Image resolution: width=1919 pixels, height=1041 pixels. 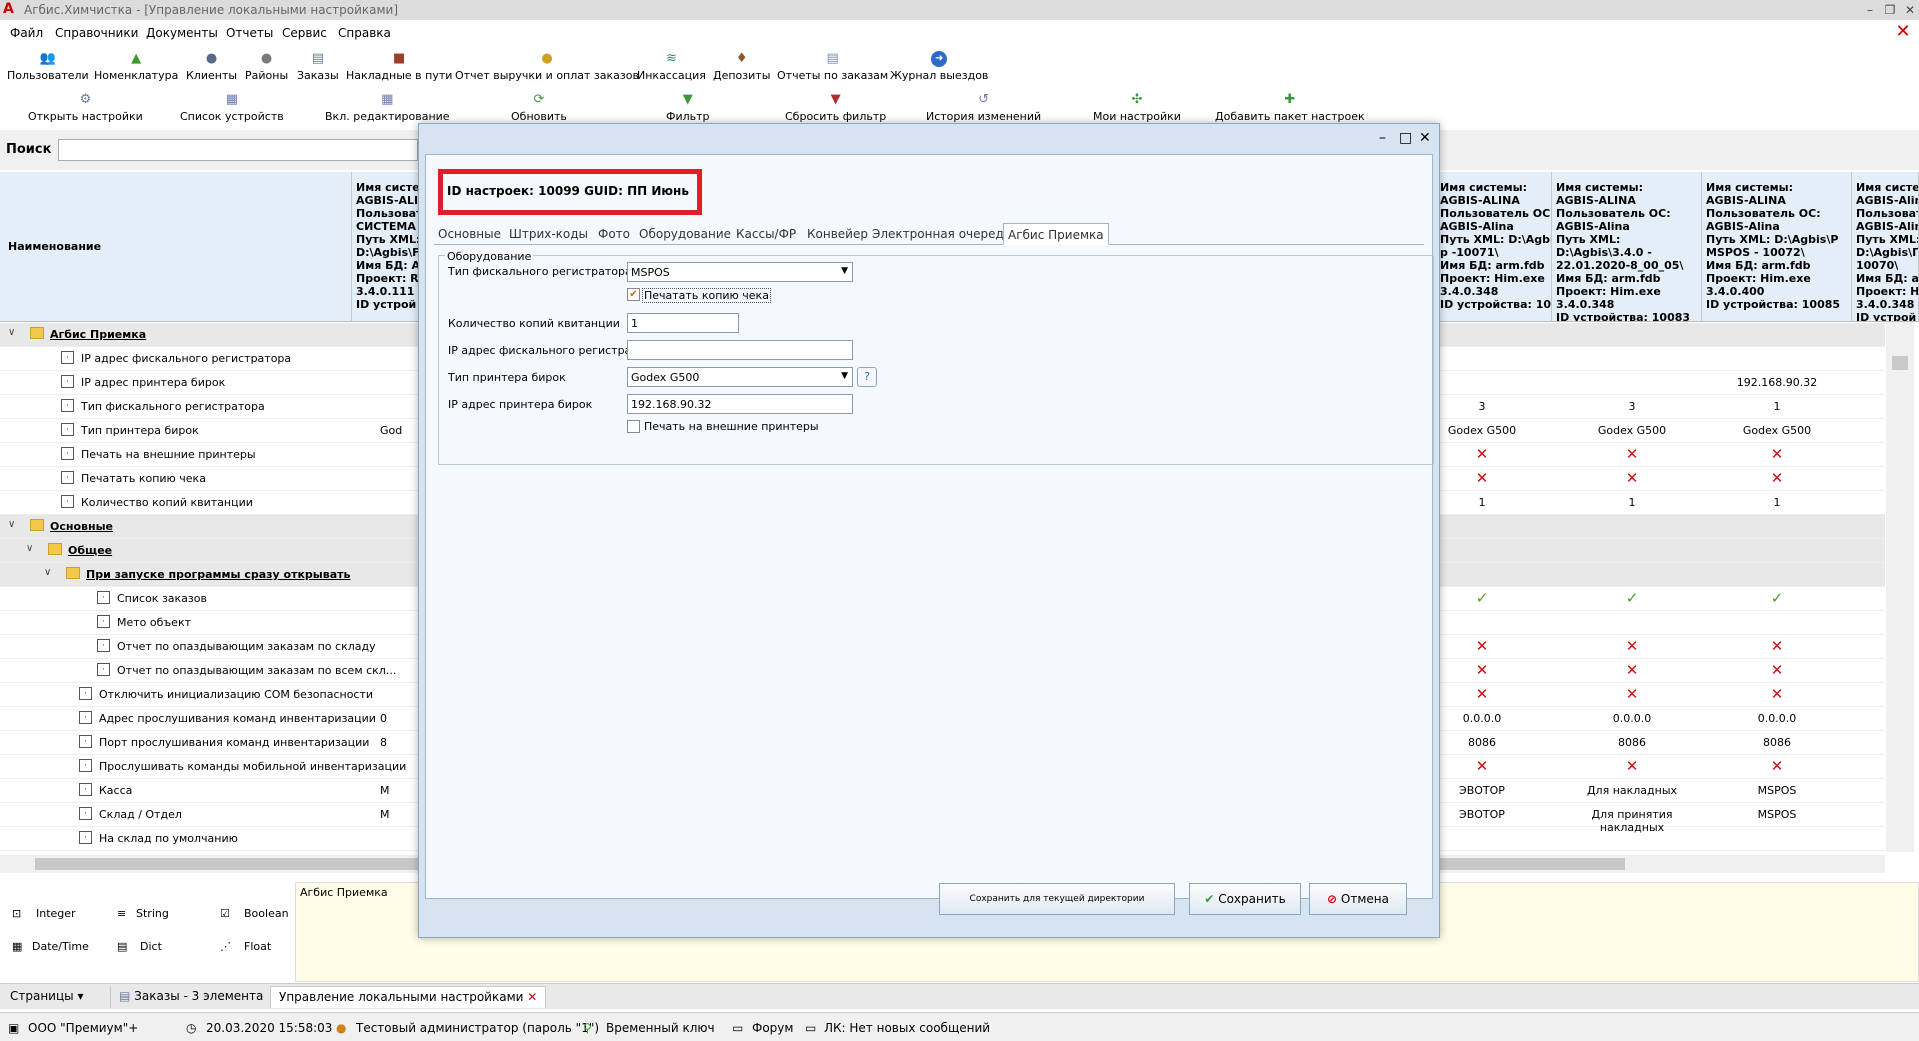 I want to click on pages-dropdown: Страницы ▾, so click(x=47, y=997).